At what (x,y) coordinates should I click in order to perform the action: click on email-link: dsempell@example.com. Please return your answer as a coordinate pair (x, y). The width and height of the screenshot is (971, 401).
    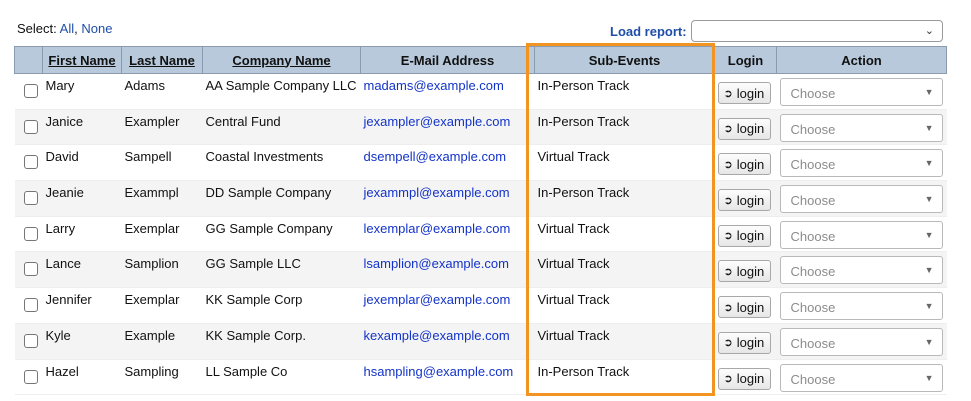
    Looking at the image, I should click on (448, 154).